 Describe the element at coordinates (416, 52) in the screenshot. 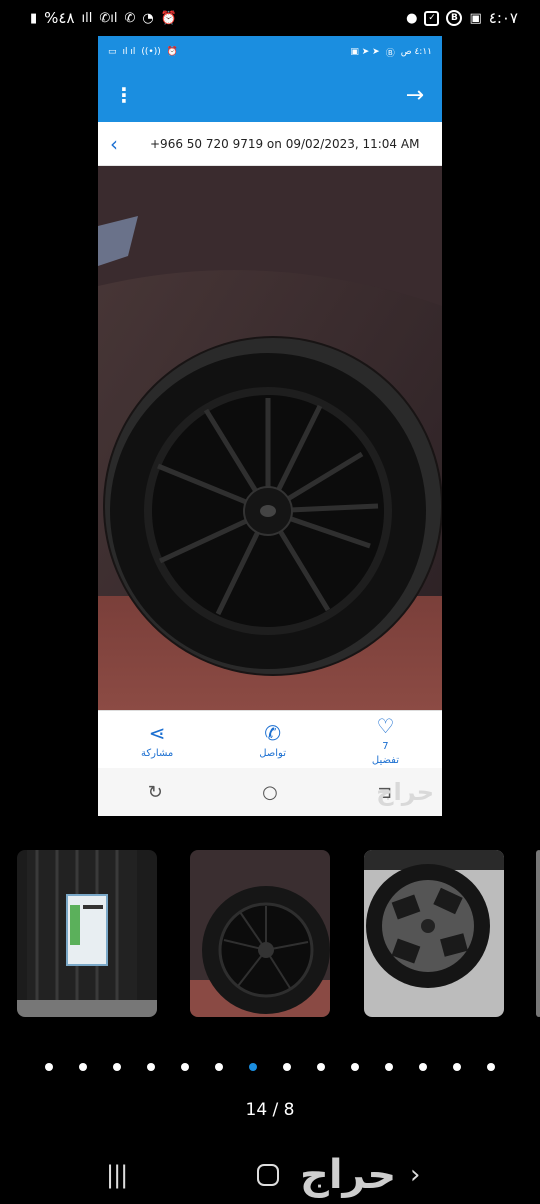

I see `embedded-status-time: ٤:١١ ص` at that location.